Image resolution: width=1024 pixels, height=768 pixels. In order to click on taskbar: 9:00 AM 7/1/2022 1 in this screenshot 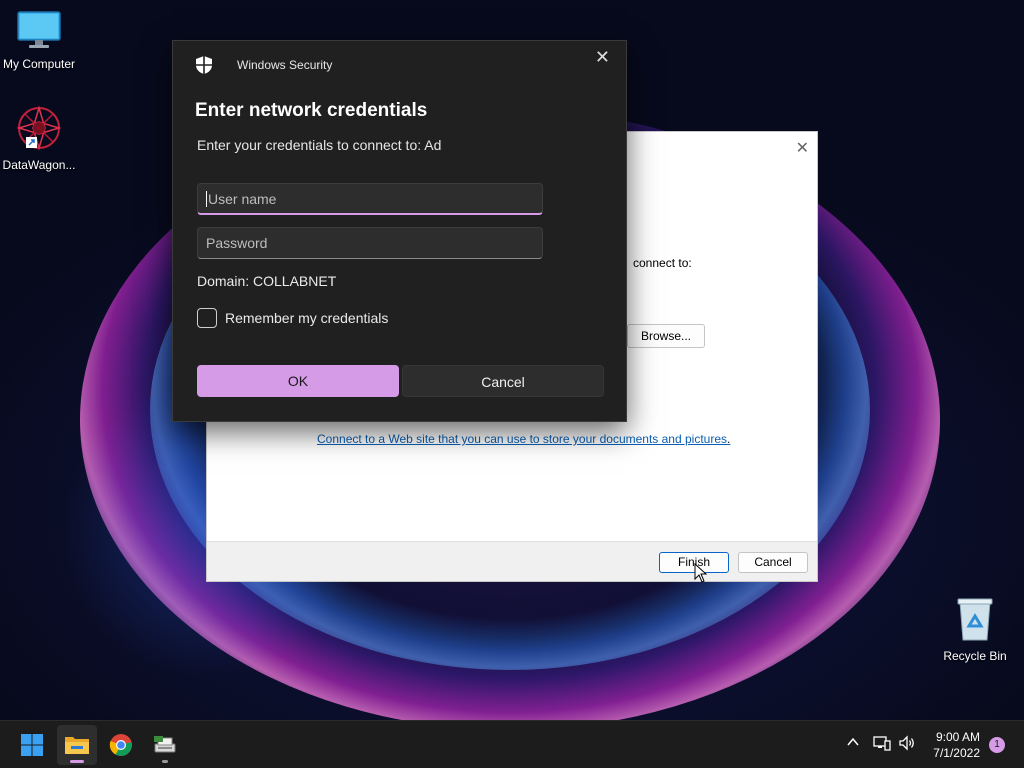, I will do `click(512, 744)`.